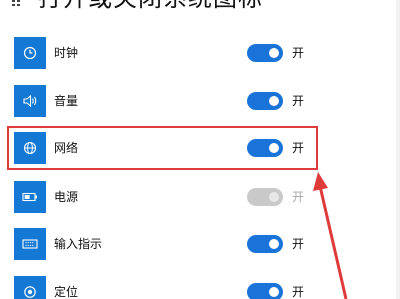 This screenshot has width=400, height=299. What do you see at coordinates (66, 292) in the screenshot?
I see `setting-label-location: 定位` at bounding box center [66, 292].